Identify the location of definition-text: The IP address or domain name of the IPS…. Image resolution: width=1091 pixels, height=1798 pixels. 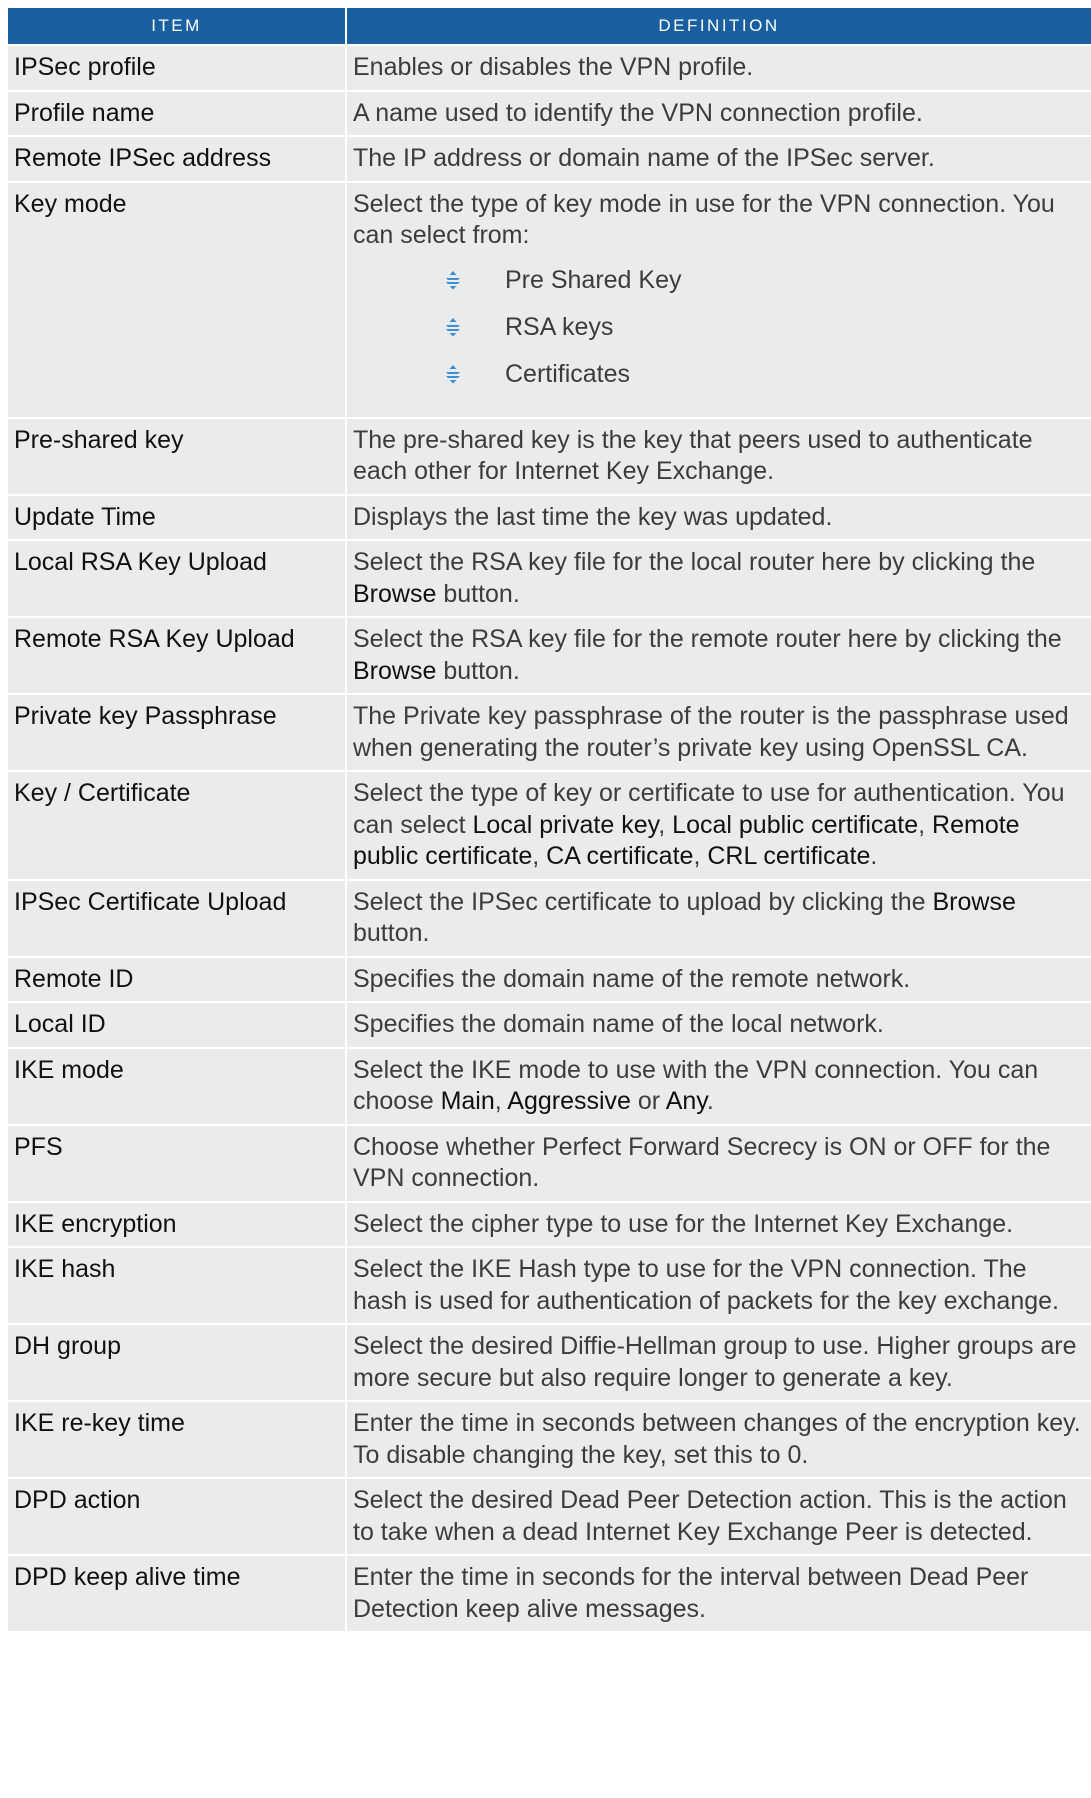
(644, 158).